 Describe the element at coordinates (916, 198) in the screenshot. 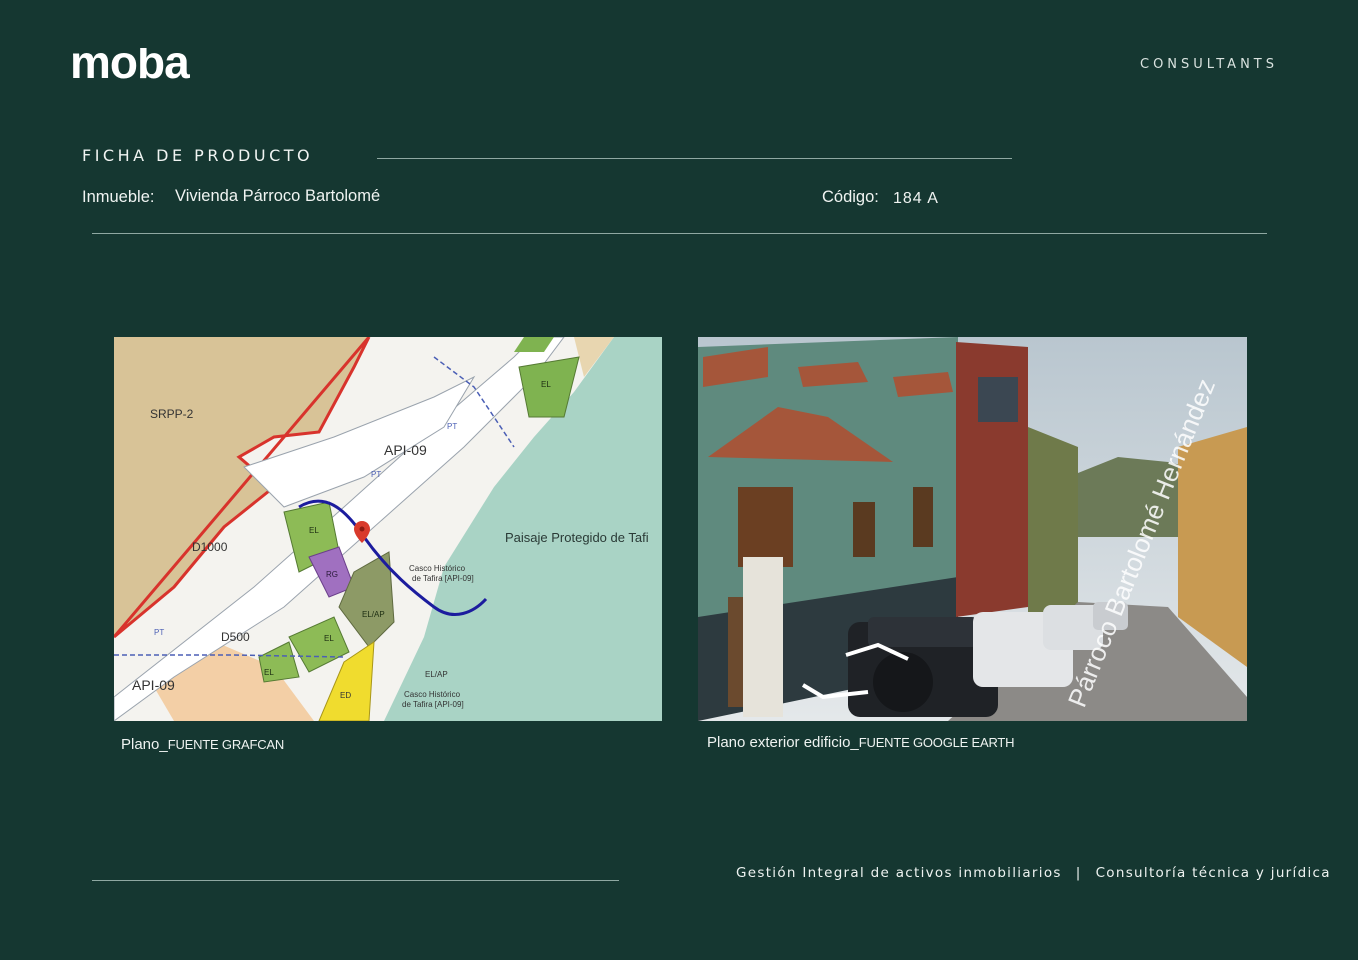

I see `code-value: 184 A` at that location.